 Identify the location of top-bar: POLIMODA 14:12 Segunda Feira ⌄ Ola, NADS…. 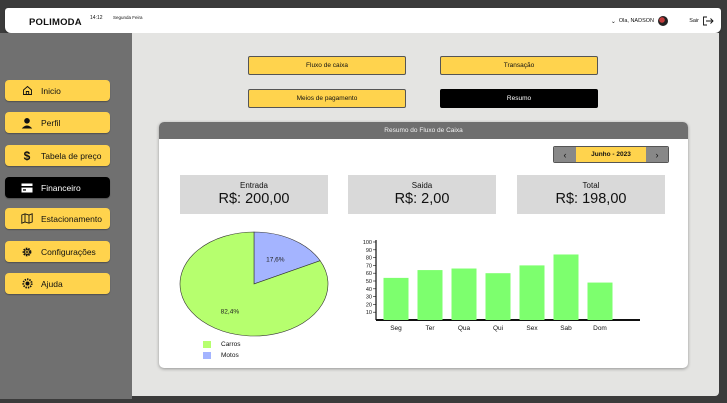
(363, 20).